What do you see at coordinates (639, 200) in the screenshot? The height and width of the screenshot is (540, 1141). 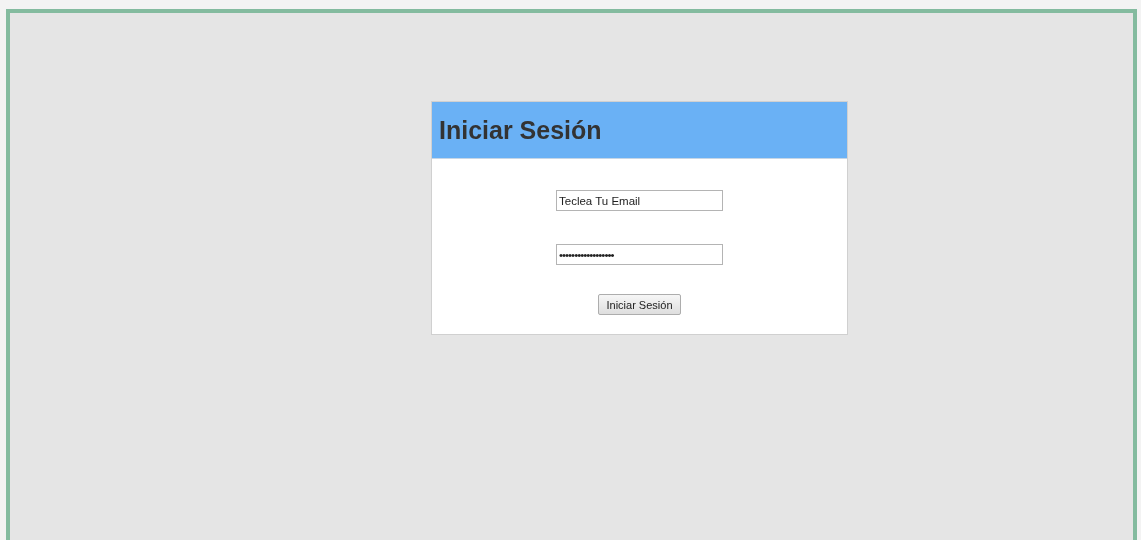 I see `email-field: Teclea Tu Email` at bounding box center [639, 200].